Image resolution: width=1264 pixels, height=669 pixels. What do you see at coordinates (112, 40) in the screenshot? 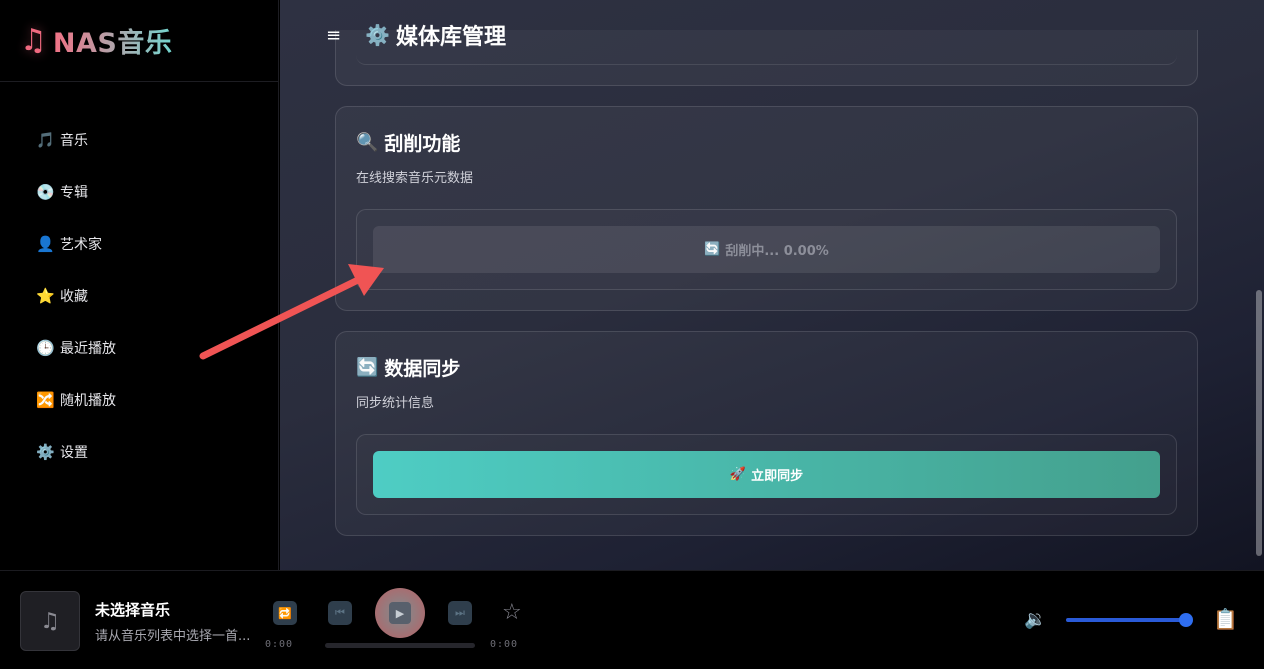
I see `app-name: NAS音乐` at bounding box center [112, 40].